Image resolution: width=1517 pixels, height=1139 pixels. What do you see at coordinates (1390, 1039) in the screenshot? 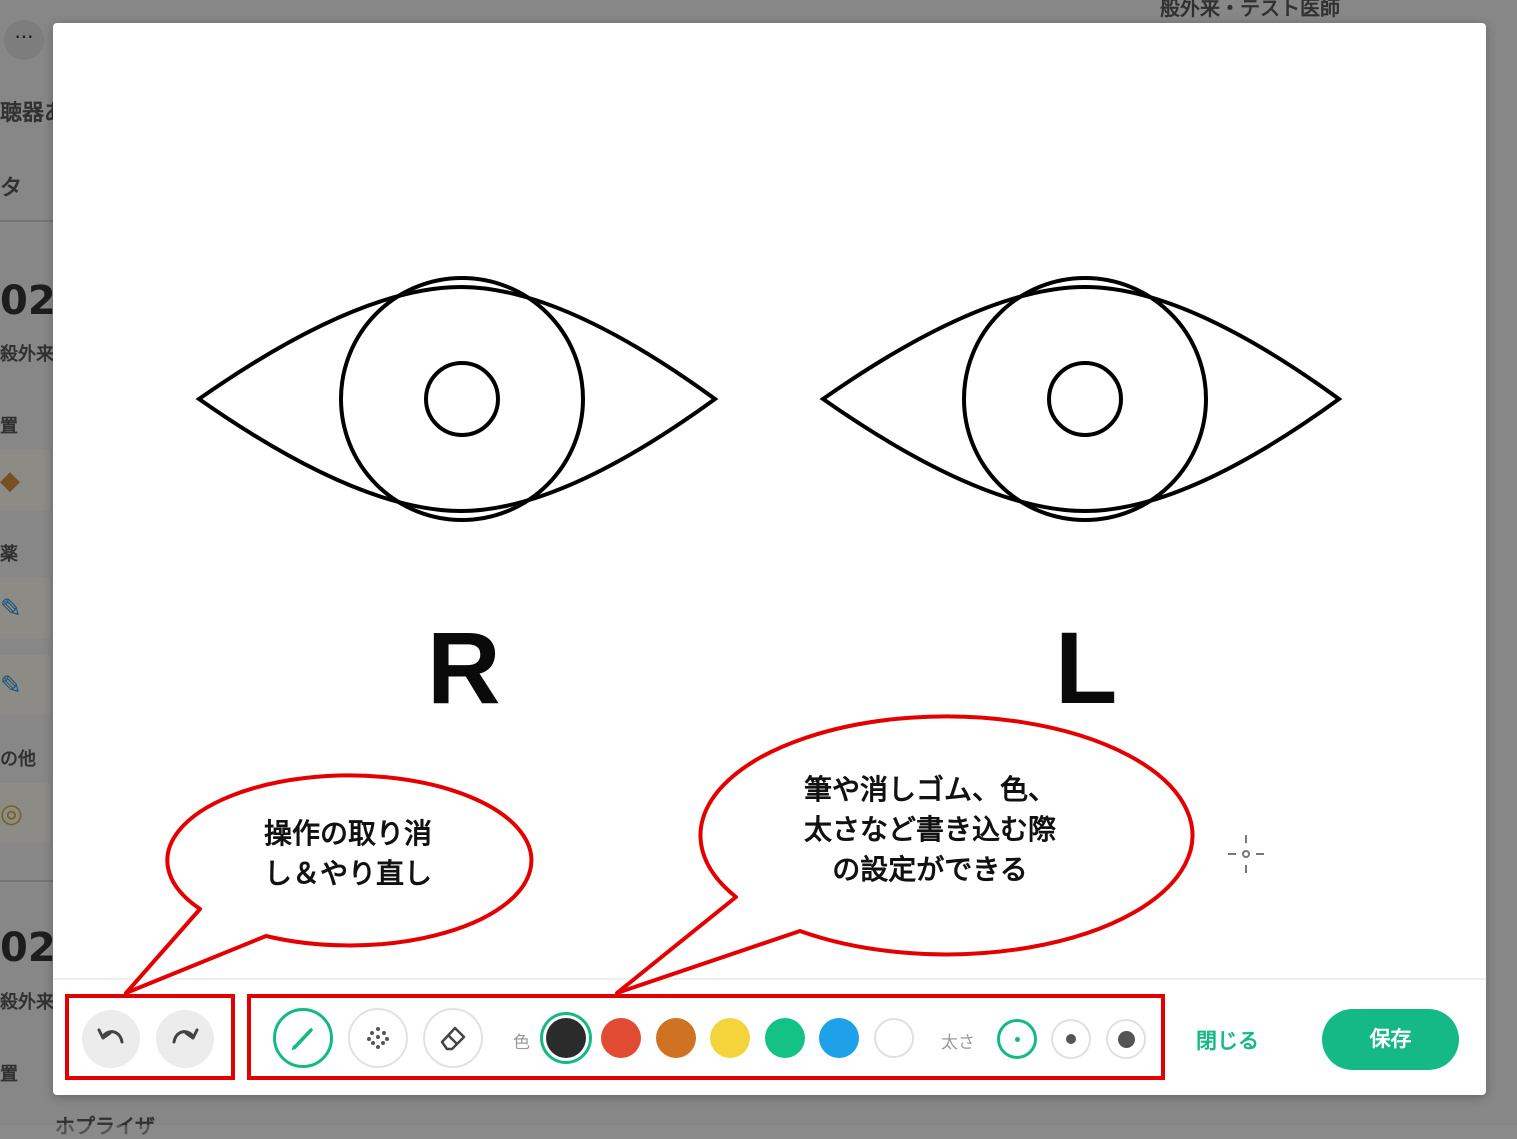
I see `save-button: 保存` at bounding box center [1390, 1039].